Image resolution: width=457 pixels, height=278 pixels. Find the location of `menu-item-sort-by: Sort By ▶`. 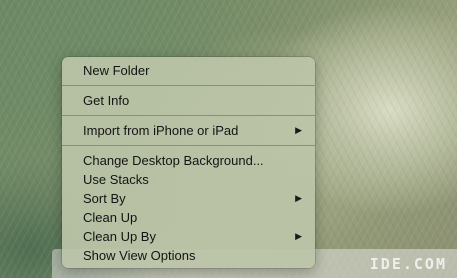

menu-item-sort-by: Sort By ▶ is located at coordinates (188, 198).